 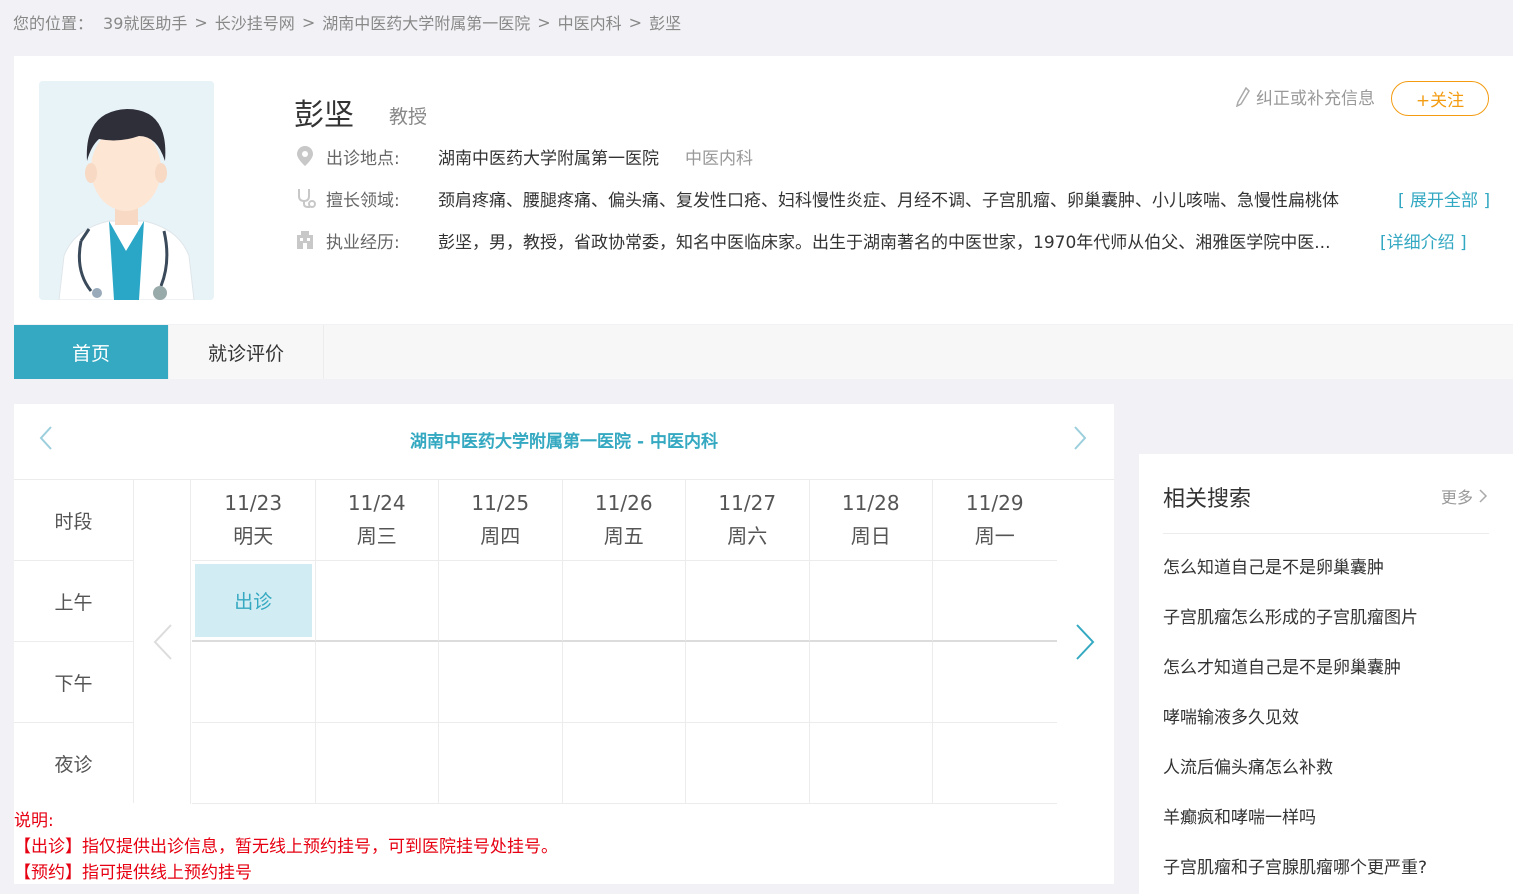 What do you see at coordinates (53, 23) in the screenshot?
I see `breadcrumb-prefix: 您的位置：` at bounding box center [53, 23].